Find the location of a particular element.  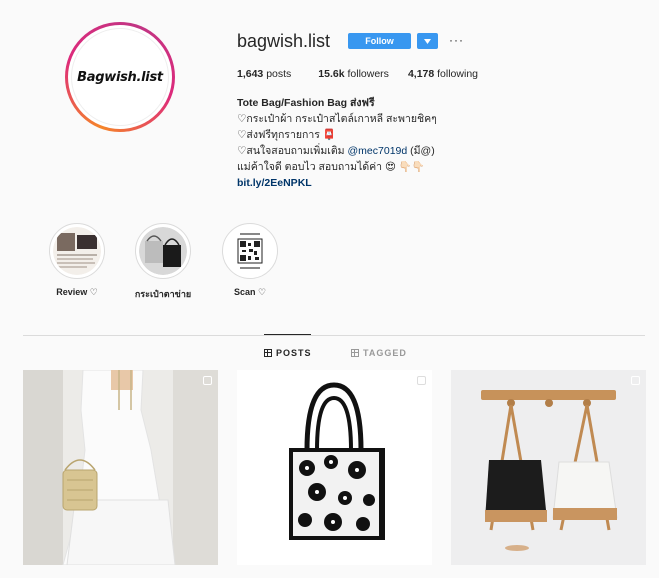

bio-text: ♡สนใจสอบถามเพิ่มเติม is located at coordinates (292, 151).